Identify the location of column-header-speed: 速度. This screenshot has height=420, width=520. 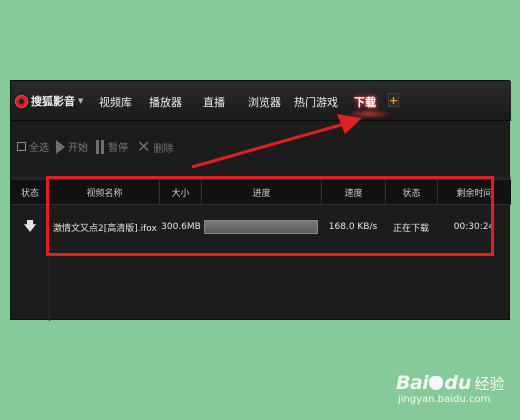
(353, 192).